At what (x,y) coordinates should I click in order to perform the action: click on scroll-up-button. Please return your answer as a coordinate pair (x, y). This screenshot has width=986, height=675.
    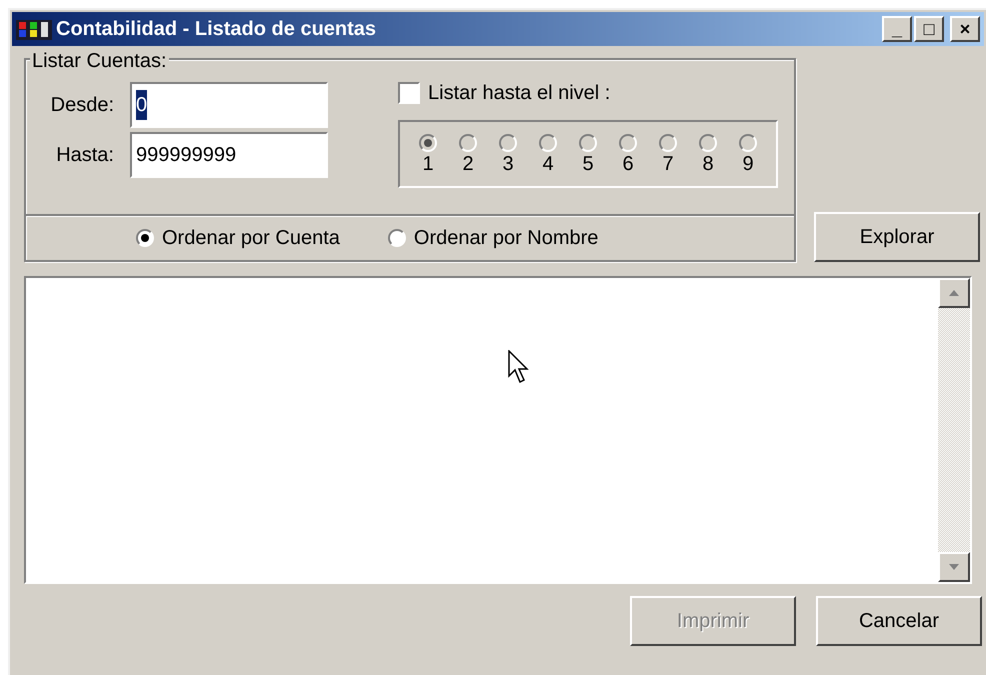
    Looking at the image, I should click on (954, 293).